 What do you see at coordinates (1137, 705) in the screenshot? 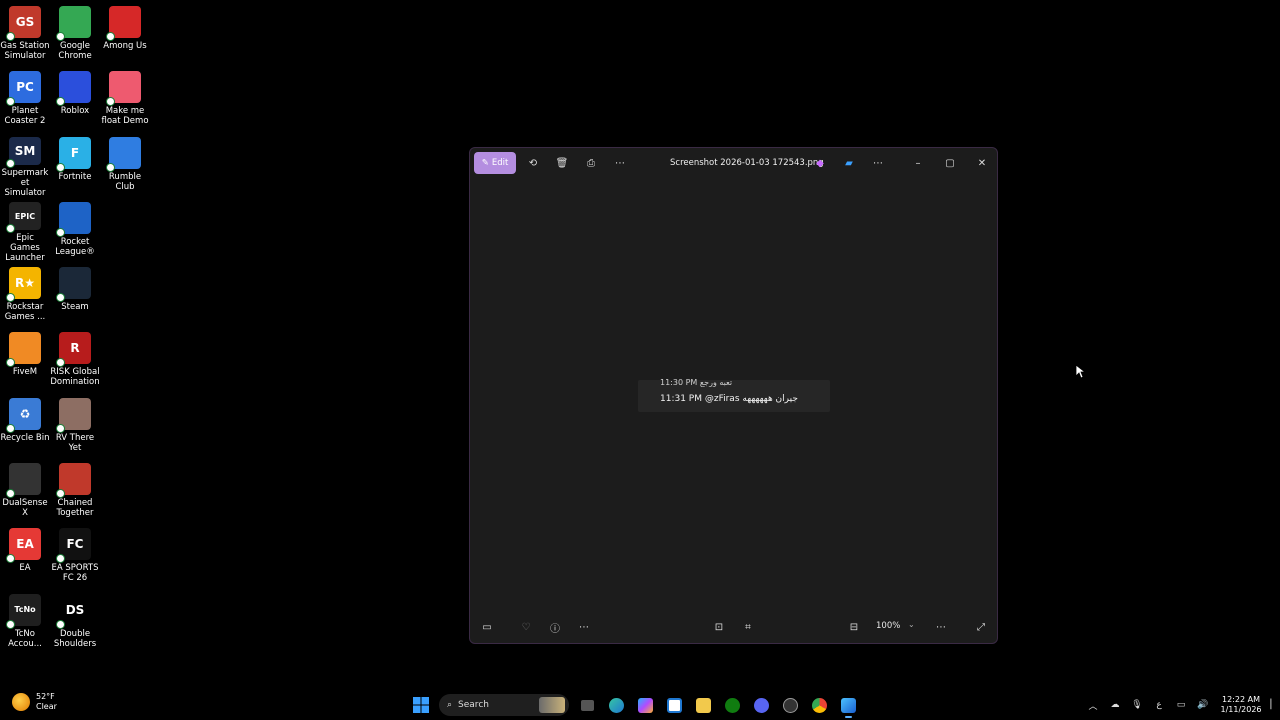
I see `microphone-icon: 🎙` at bounding box center [1137, 705].